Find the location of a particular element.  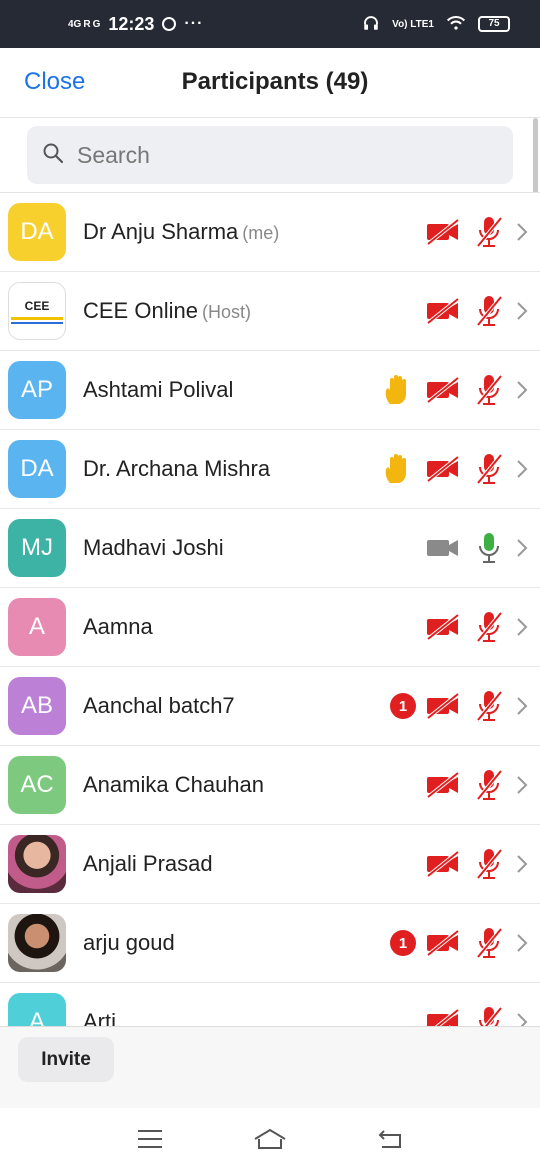

mic-on-icon is located at coordinates (489, 548).